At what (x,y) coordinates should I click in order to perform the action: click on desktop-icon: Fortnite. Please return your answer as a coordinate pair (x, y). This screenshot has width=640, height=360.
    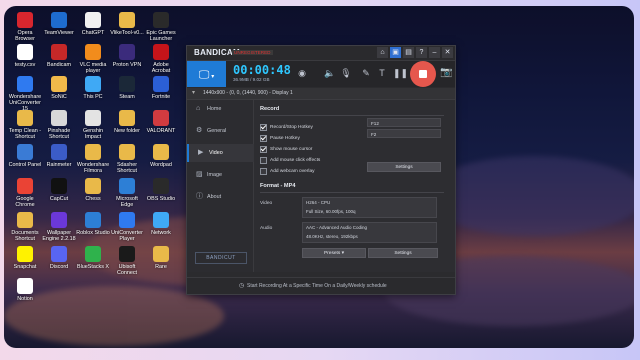
    Looking at the image, I should click on (161, 88).